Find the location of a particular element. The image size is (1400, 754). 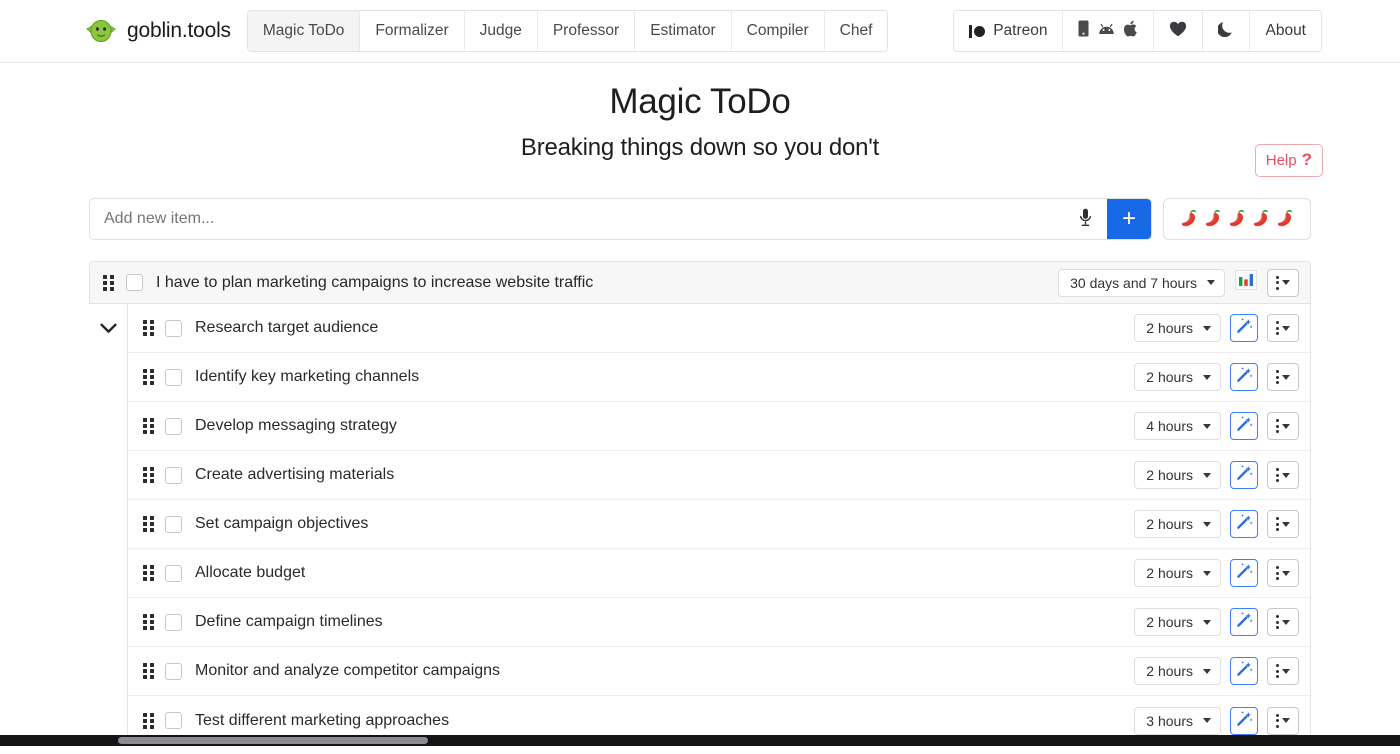

new-item-input-box: + is located at coordinates (620, 219).